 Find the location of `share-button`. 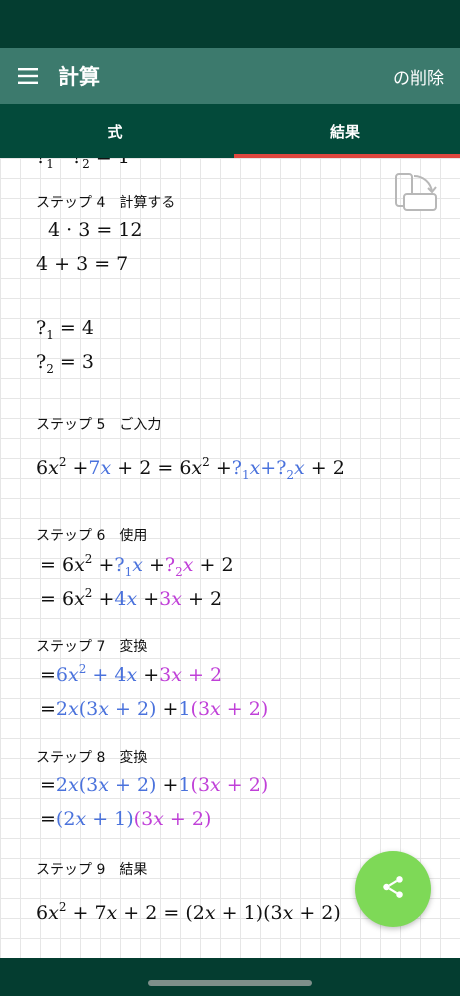

share-button is located at coordinates (393, 889).